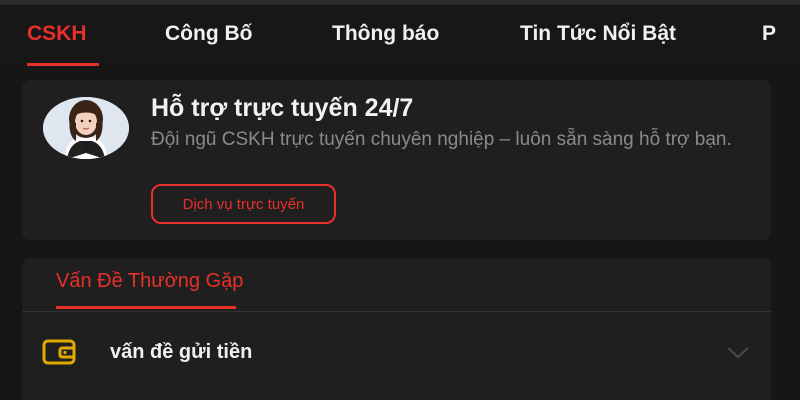 The width and height of the screenshot is (800, 400). Describe the element at coordinates (63, 64) in the screenshot. I see `active-tab-indicator` at that location.